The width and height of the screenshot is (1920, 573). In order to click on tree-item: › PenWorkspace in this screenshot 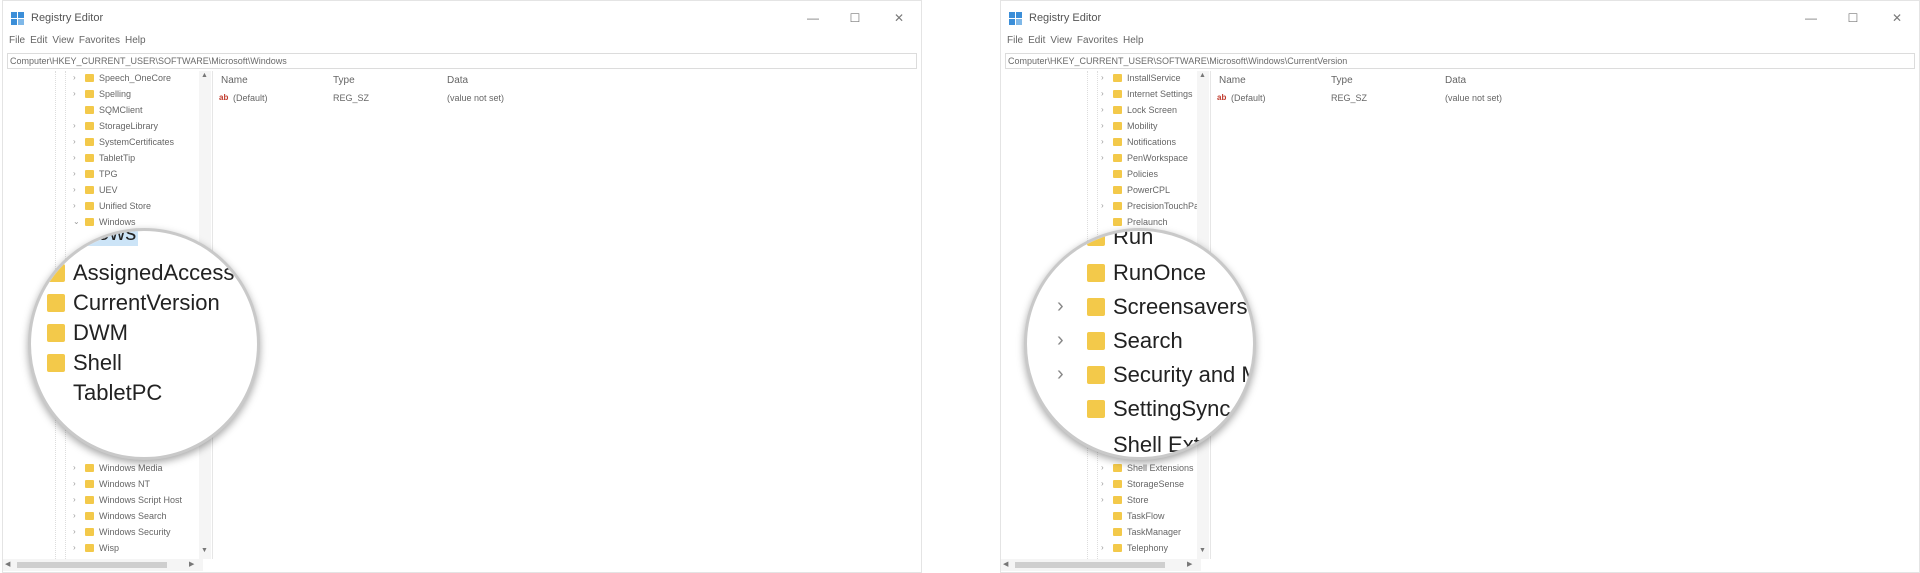, I will do `click(1101, 159)`.